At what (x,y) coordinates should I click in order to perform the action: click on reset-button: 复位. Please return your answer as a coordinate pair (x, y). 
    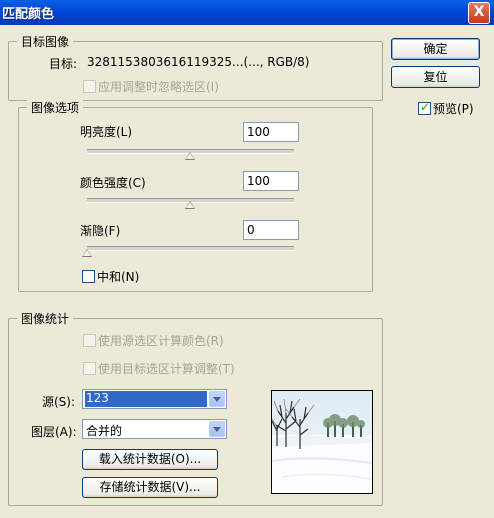
    Looking at the image, I should click on (435, 77).